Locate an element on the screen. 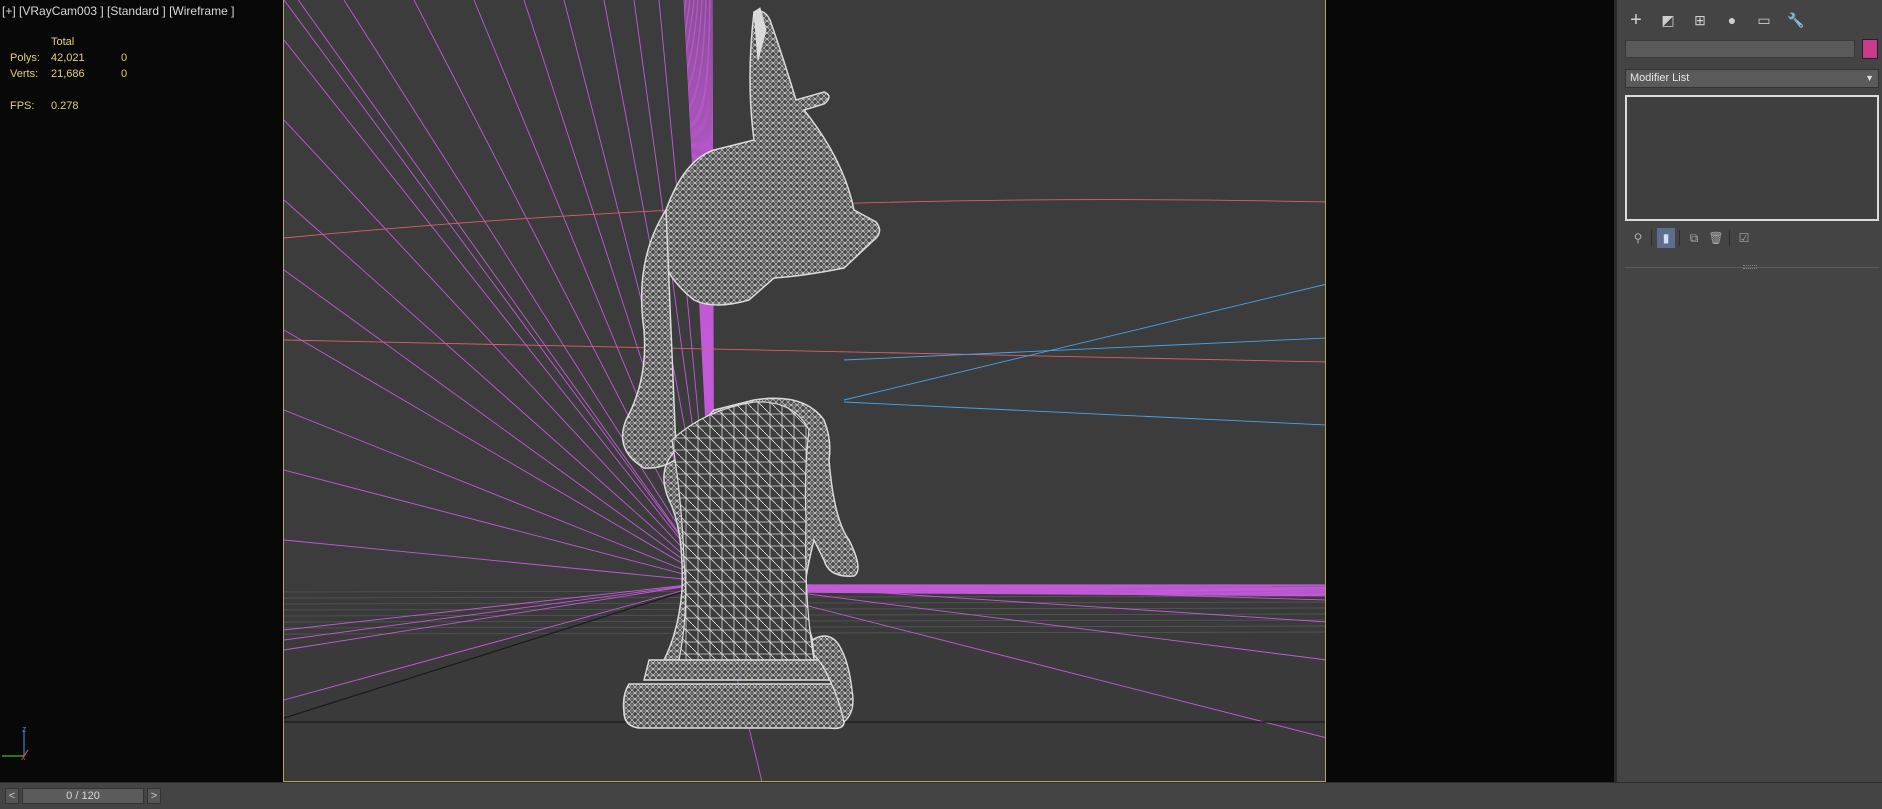 This screenshot has height=809, width=1882. hierarchy-icon: ⊞ is located at coordinates (1700, 20).